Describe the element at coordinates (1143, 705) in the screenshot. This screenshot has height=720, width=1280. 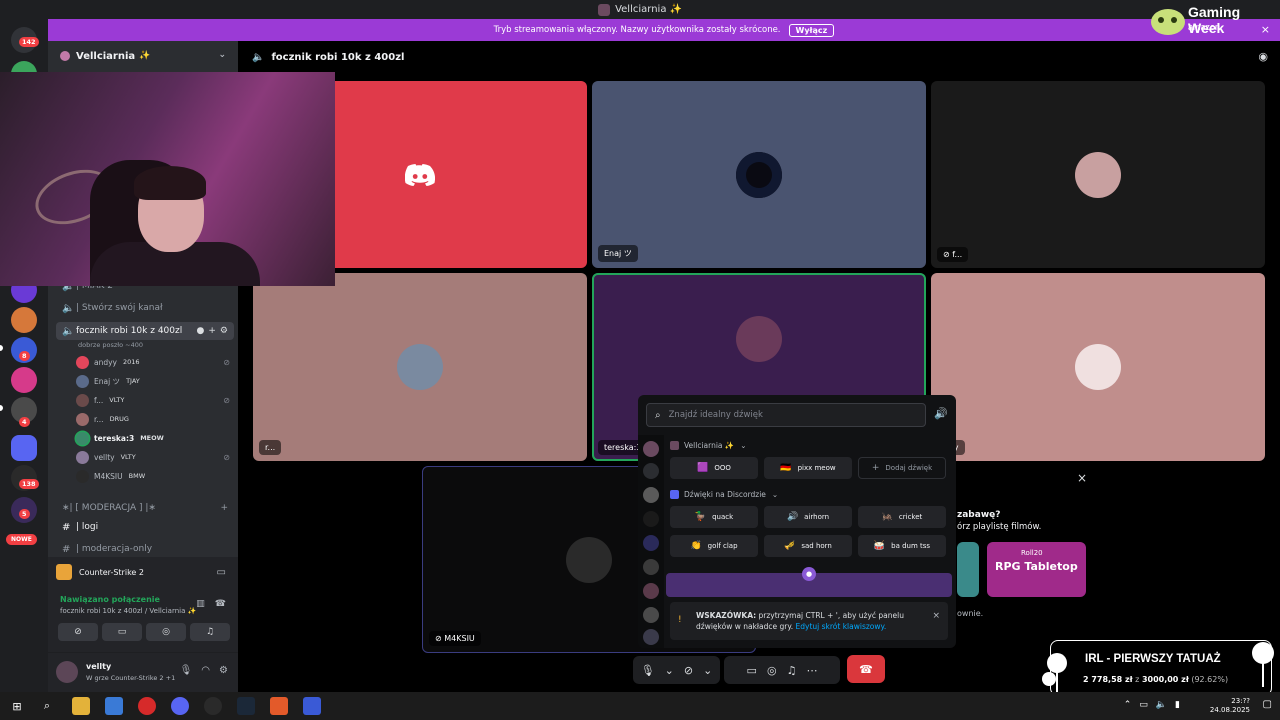
I see `network-icon: ▭` at that location.